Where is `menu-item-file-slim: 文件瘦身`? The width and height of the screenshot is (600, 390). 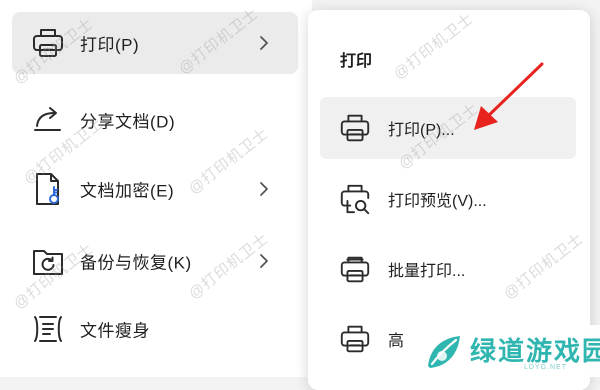 menu-item-file-slim: 文件瘦身 is located at coordinates (155, 329).